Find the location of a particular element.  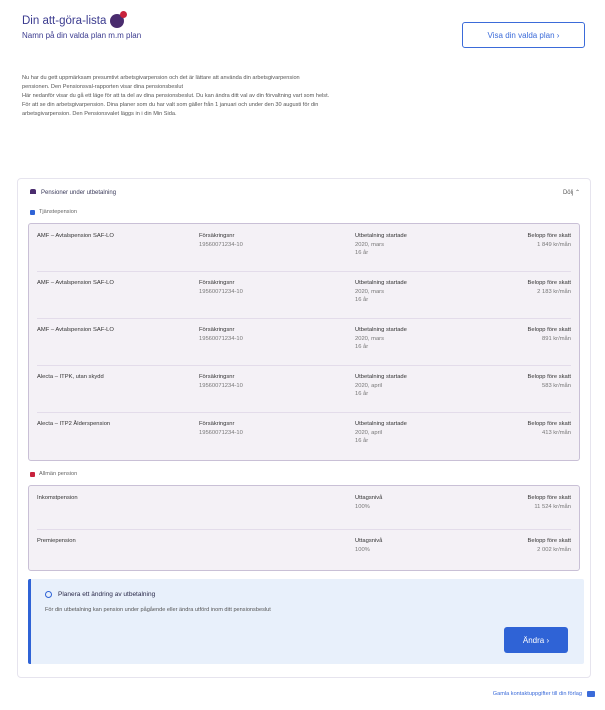

section-label-text: Tjänstepension is located at coordinates (58, 212).